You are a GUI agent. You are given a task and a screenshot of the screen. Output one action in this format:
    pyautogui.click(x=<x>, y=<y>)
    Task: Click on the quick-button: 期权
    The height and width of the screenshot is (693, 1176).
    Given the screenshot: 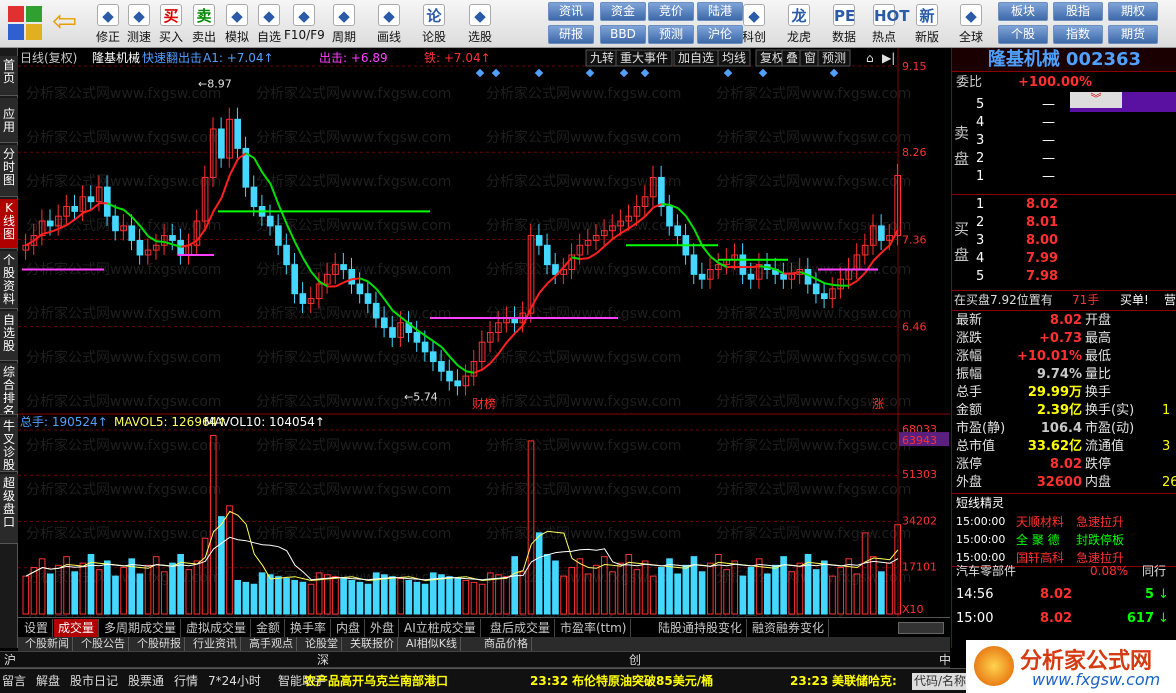 What is the action you would take?
    pyautogui.click(x=1133, y=11)
    